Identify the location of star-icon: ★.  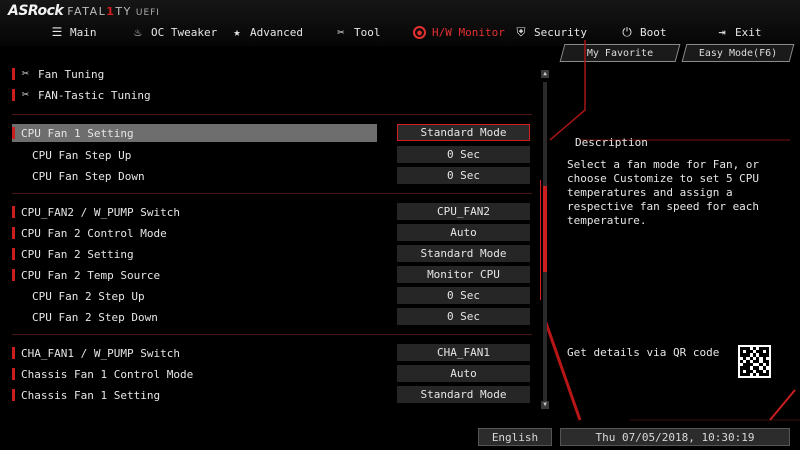
(237, 32).